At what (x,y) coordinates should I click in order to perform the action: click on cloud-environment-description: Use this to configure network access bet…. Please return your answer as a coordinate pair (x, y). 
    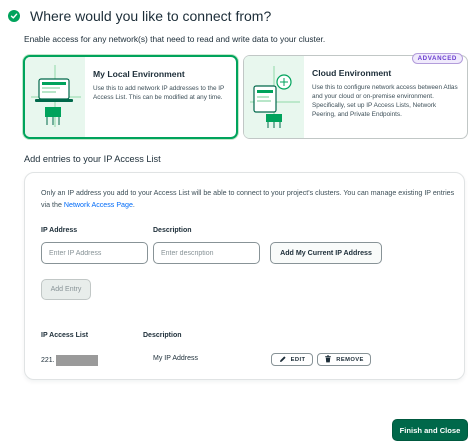
    Looking at the image, I should click on (385, 101).